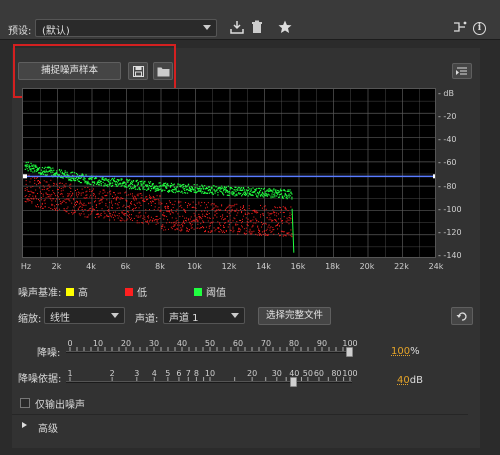 The width and height of the screenshot is (500, 455). Describe the element at coordinates (48, 427) in the screenshot. I see `advanced-section-toggle: 高级` at that location.